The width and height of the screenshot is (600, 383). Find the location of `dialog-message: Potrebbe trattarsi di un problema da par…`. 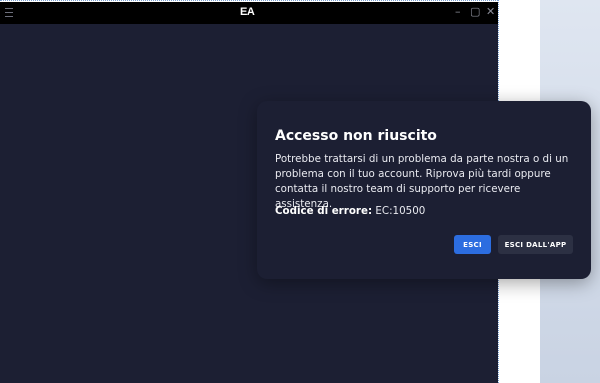

dialog-message: Potrebbe trattarsi di un problema da par… is located at coordinates (422, 181).